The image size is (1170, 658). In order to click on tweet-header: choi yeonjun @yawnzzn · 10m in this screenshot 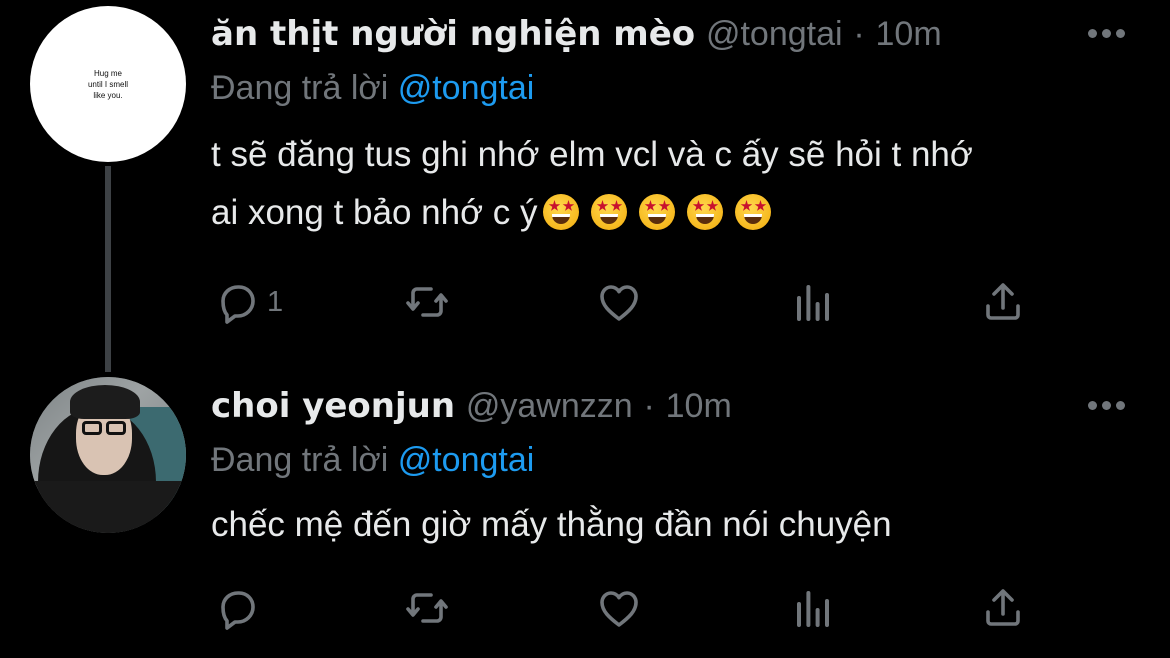, I will do `click(471, 406)`.